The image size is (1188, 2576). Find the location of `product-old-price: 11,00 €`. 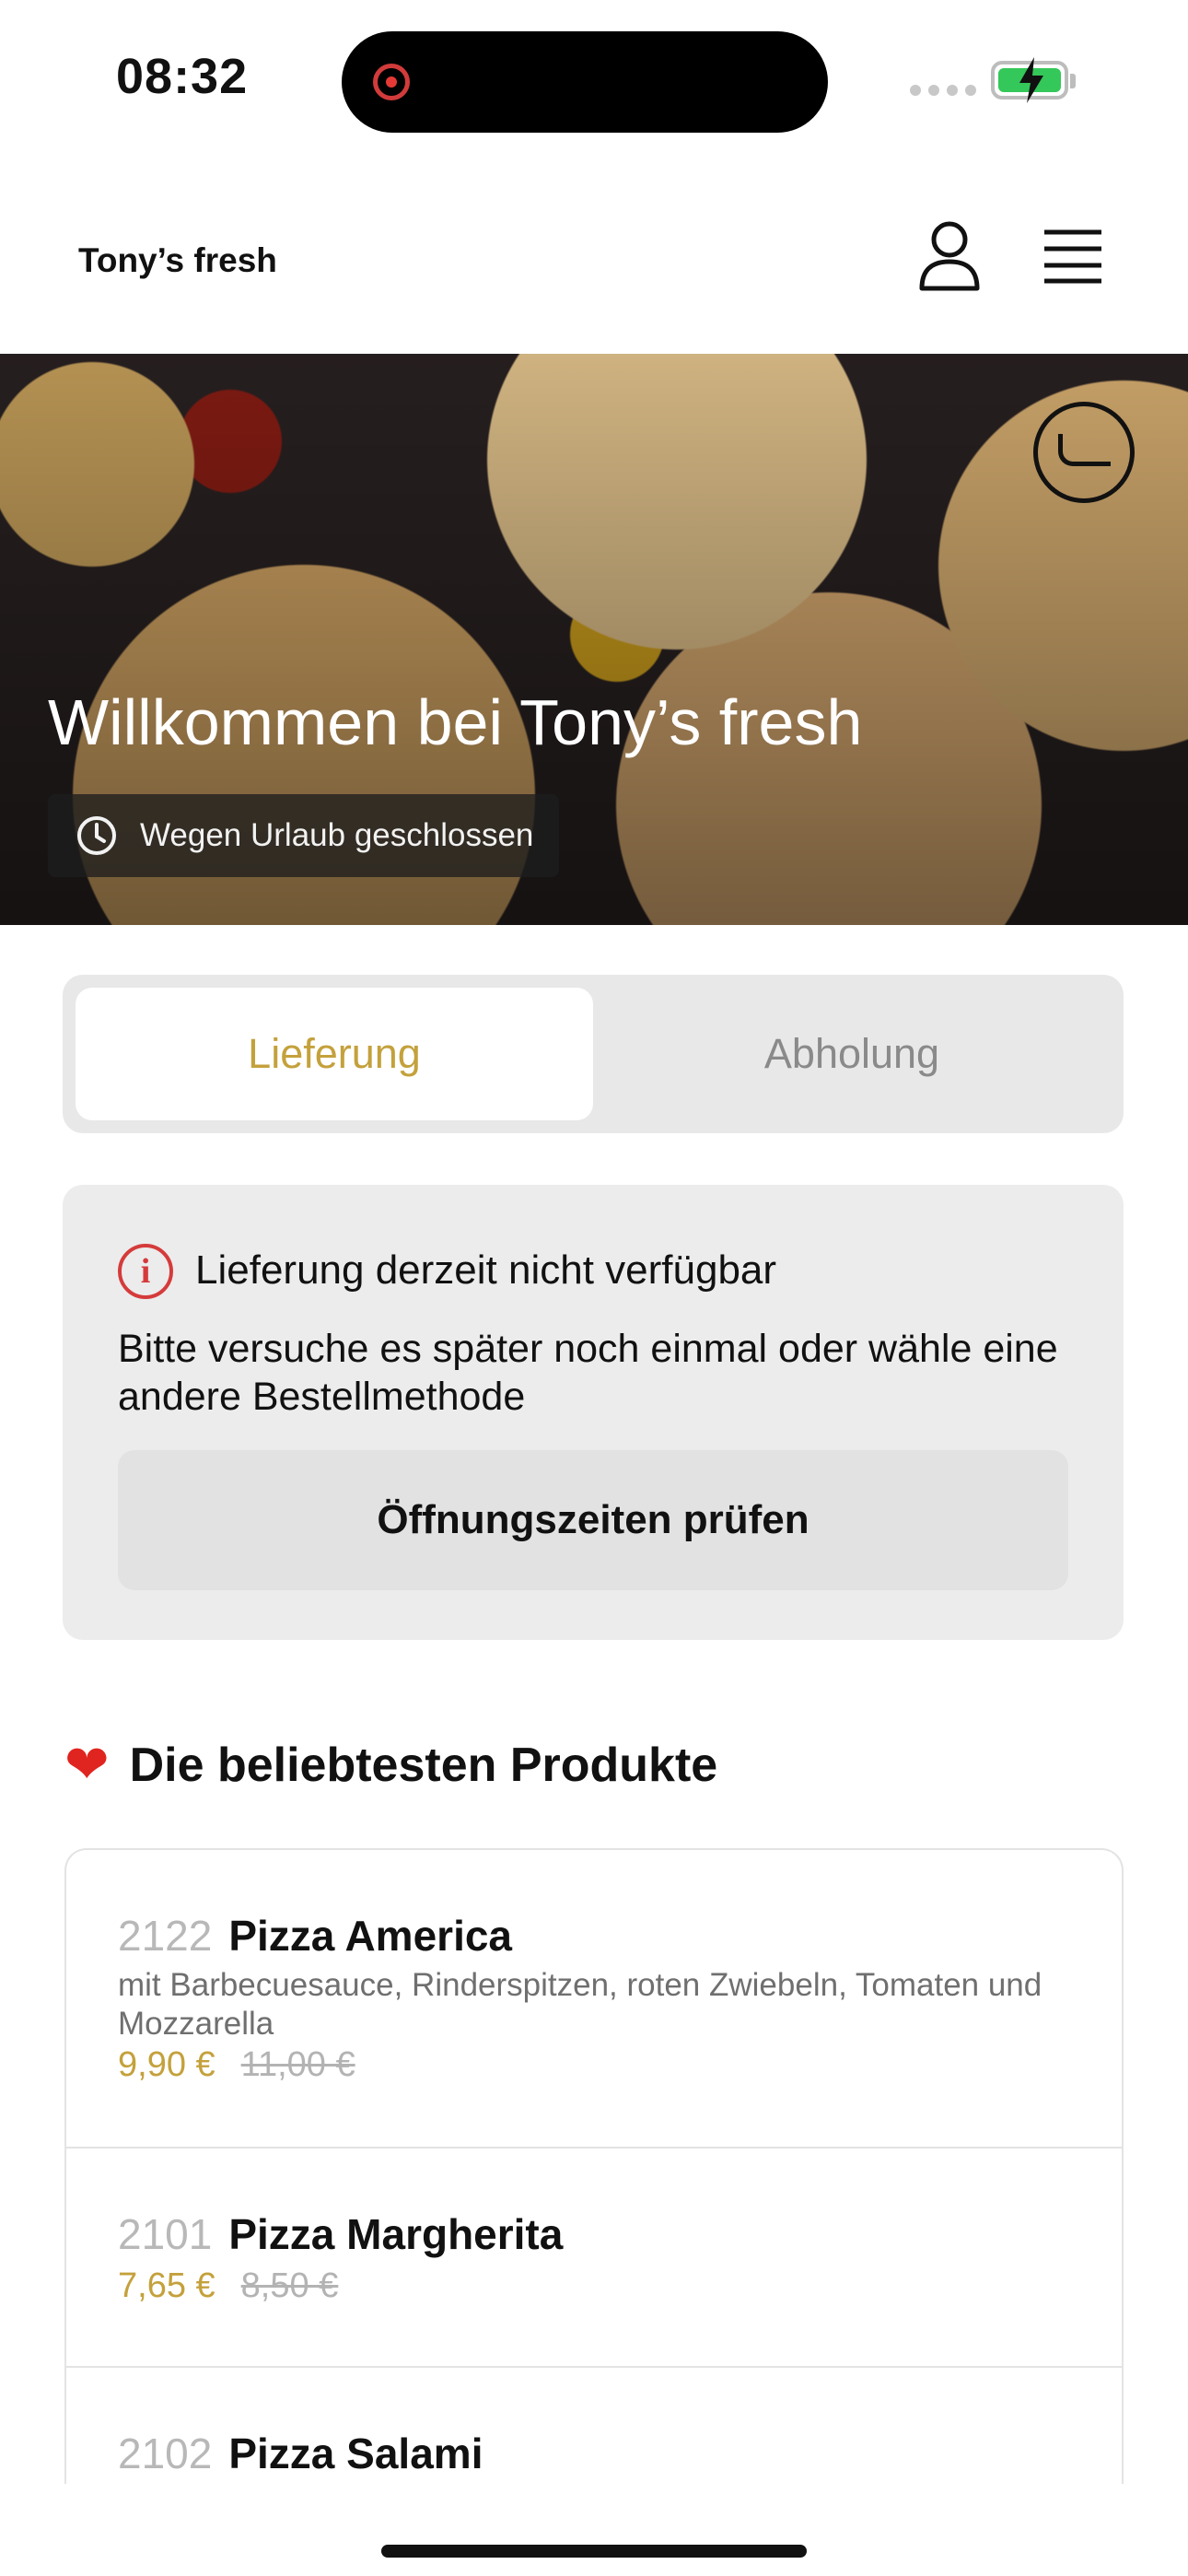

product-old-price: 11,00 € is located at coordinates (297, 2064).